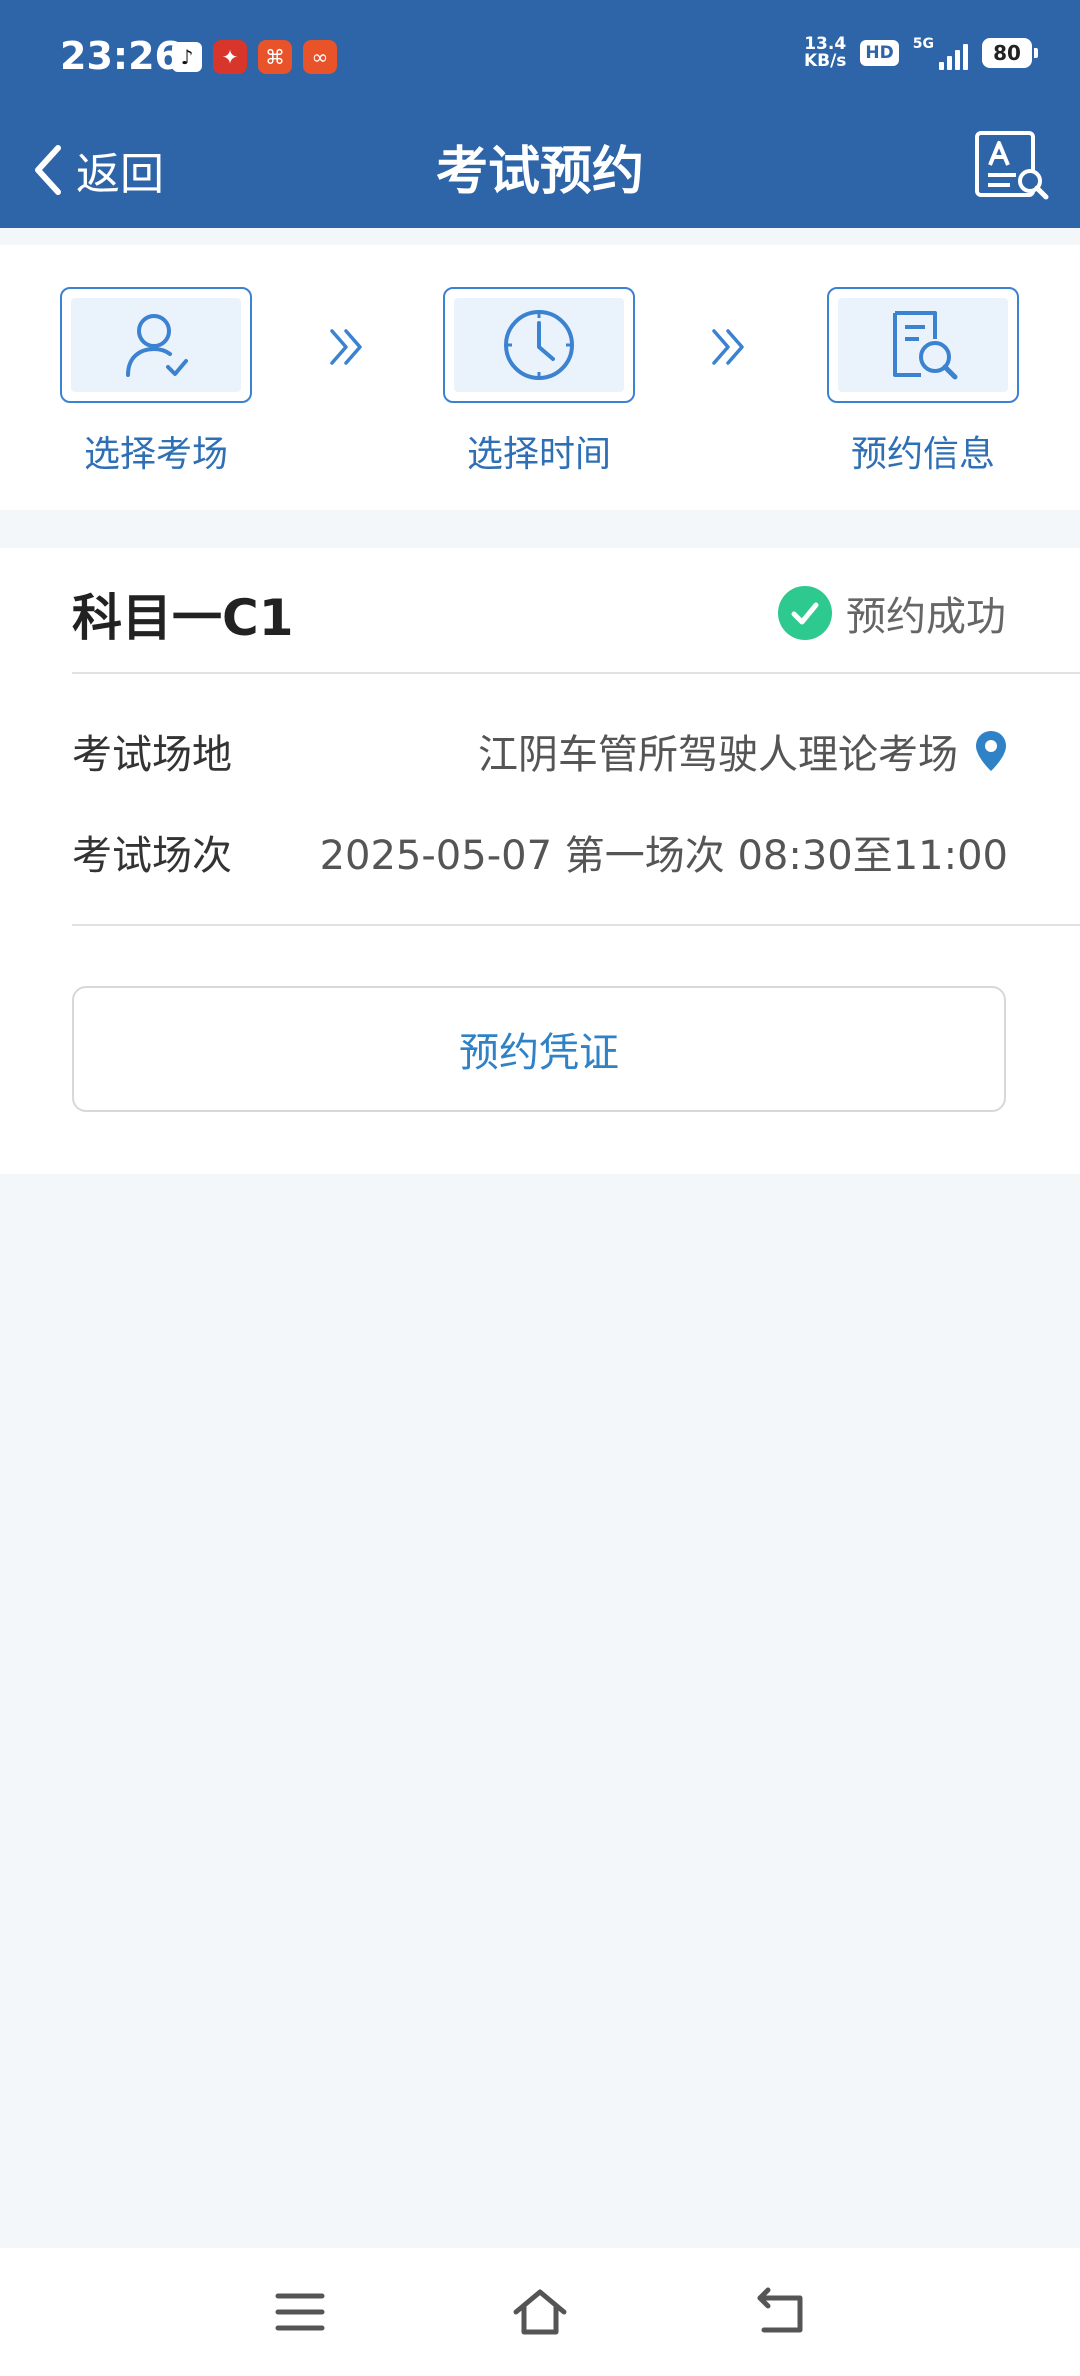 The image size is (1080, 2376). Describe the element at coordinates (538, 454) in the screenshot. I see `step-label: 选择时间` at that location.